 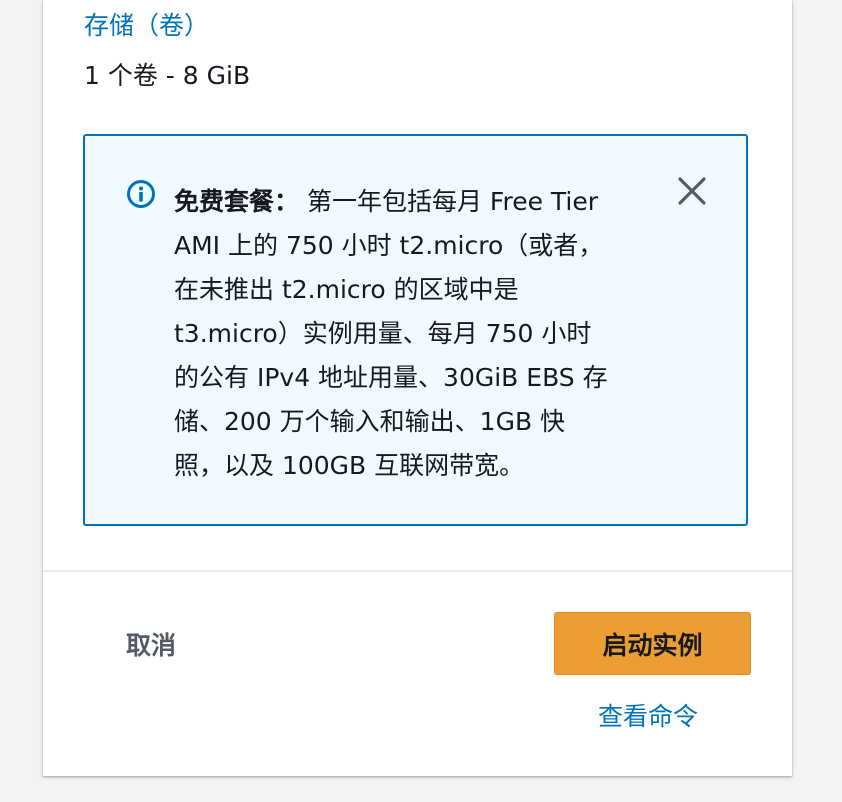 What do you see at coordinates (648, 715) in the screenshot?
I see `view-commands-link: 查看命令` at bounding box center [648, 715].